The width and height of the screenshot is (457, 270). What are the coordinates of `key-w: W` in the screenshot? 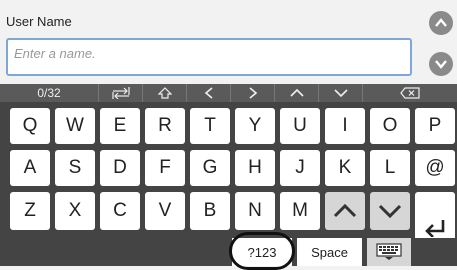 It's located at (75, 126).